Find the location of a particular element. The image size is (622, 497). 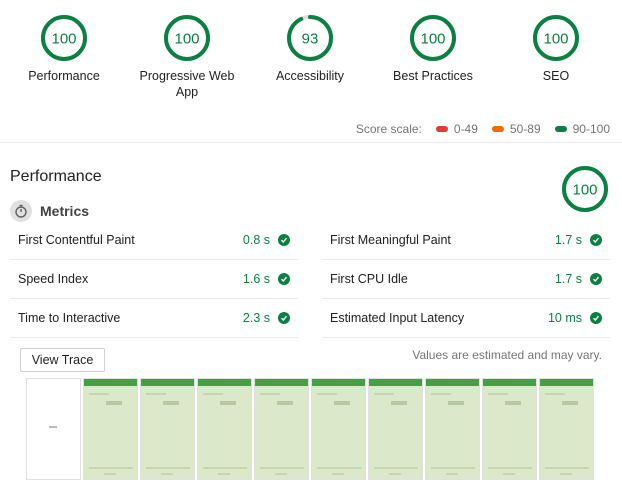

gauge-label: Performance is located at coordinates (64, 76).